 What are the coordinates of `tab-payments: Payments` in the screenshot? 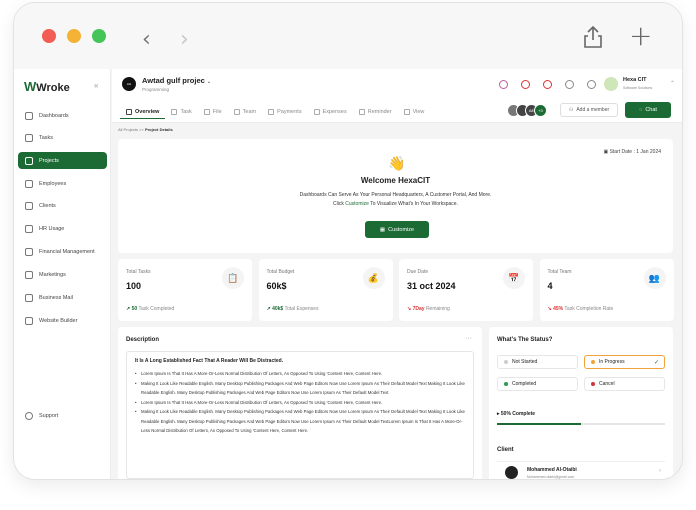 It's located at (284, 112).